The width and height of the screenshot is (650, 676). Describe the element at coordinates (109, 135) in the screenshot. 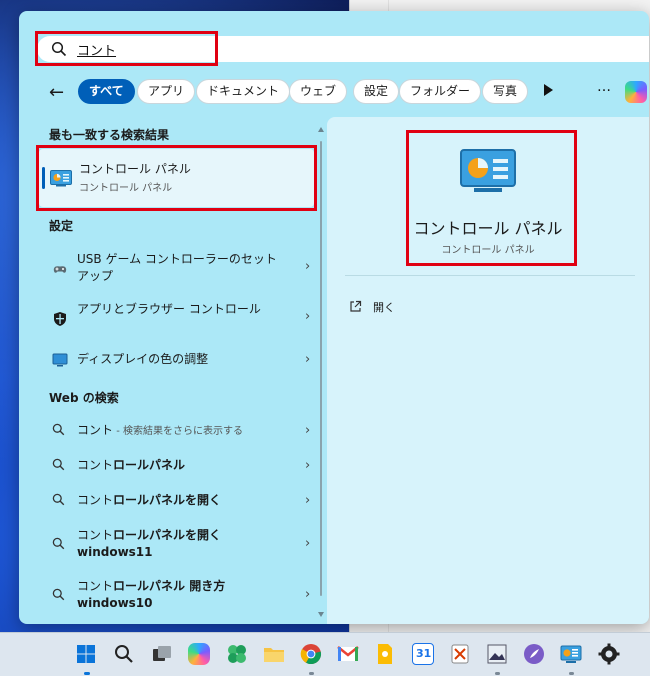

I see `best-match-heading: 最も一致する検索結果` at that location.